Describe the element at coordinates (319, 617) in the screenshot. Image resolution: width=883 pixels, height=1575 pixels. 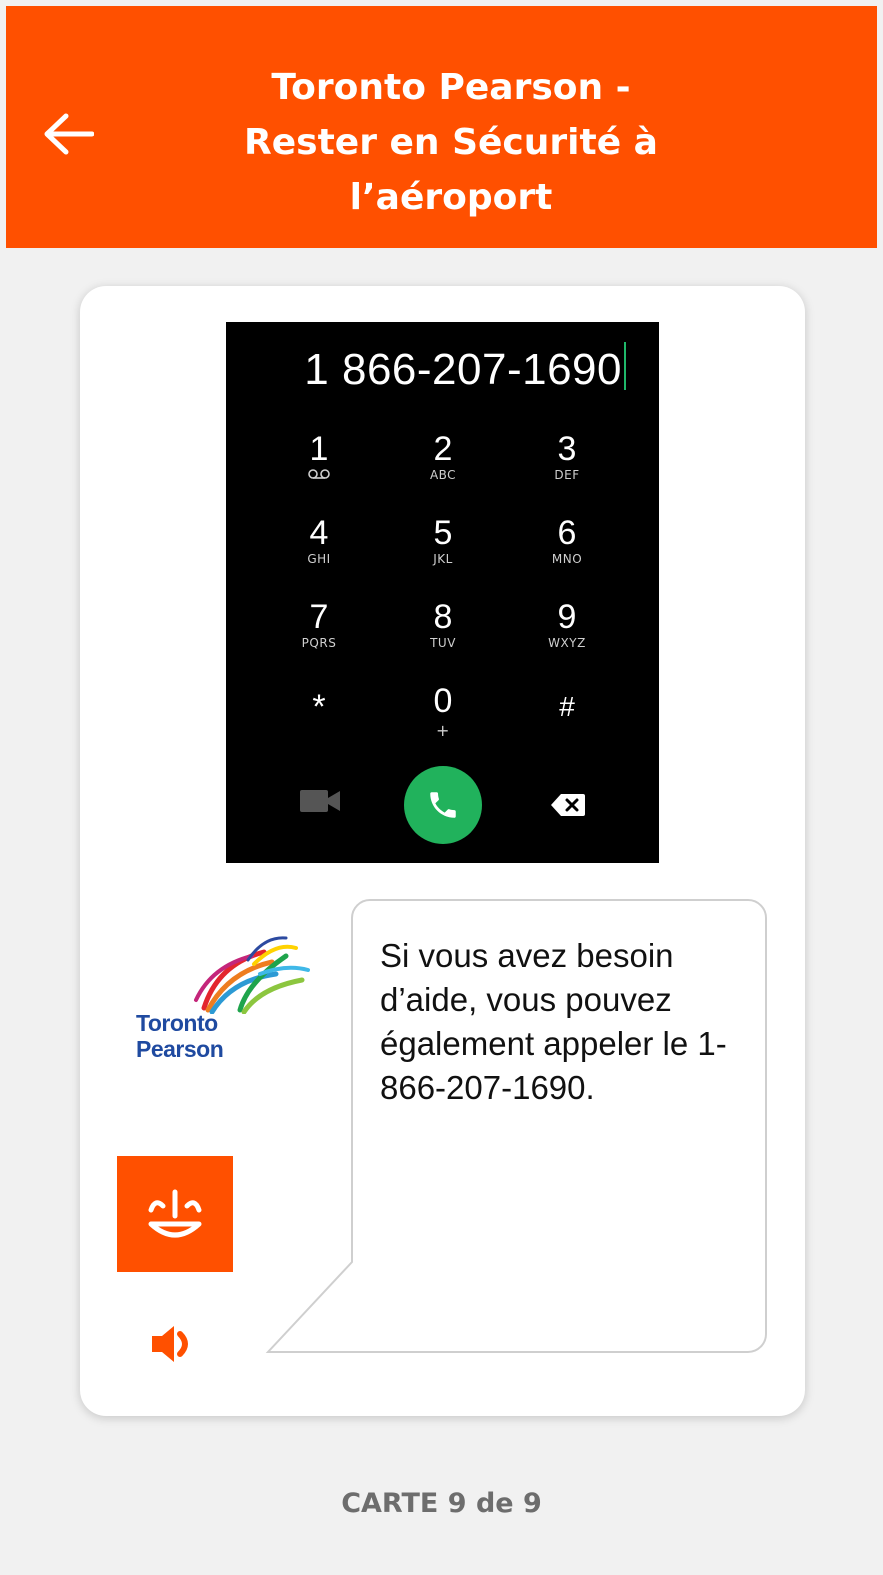
I see `dial-key-digit: 7` at that location.